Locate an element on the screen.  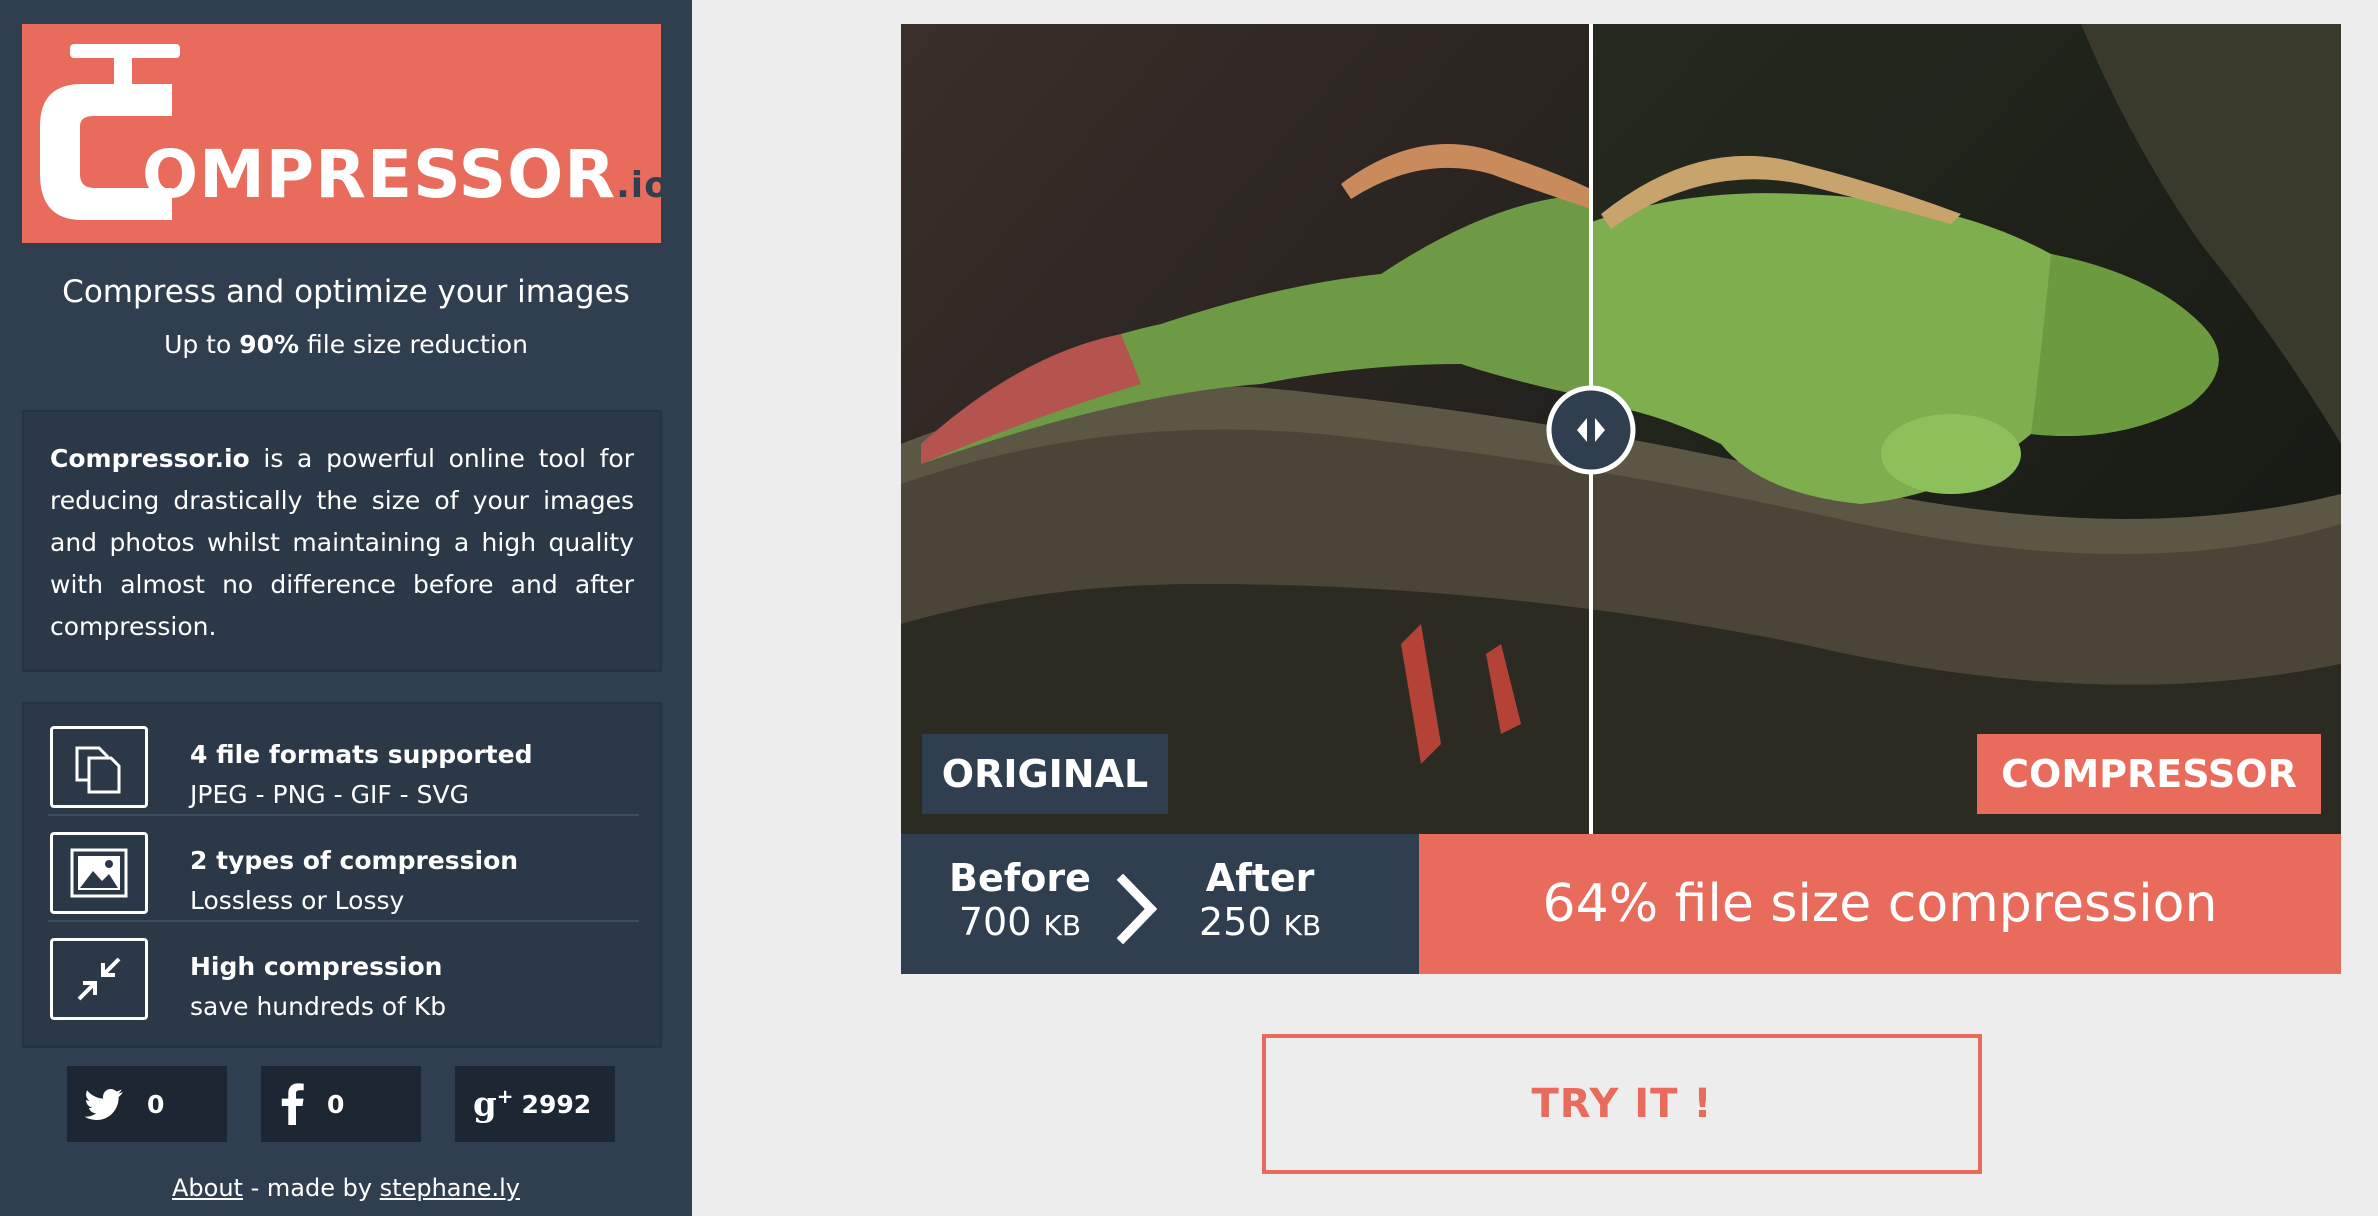
subtagline: Up to 90% file size reduction is located at coordinates (346, 344).